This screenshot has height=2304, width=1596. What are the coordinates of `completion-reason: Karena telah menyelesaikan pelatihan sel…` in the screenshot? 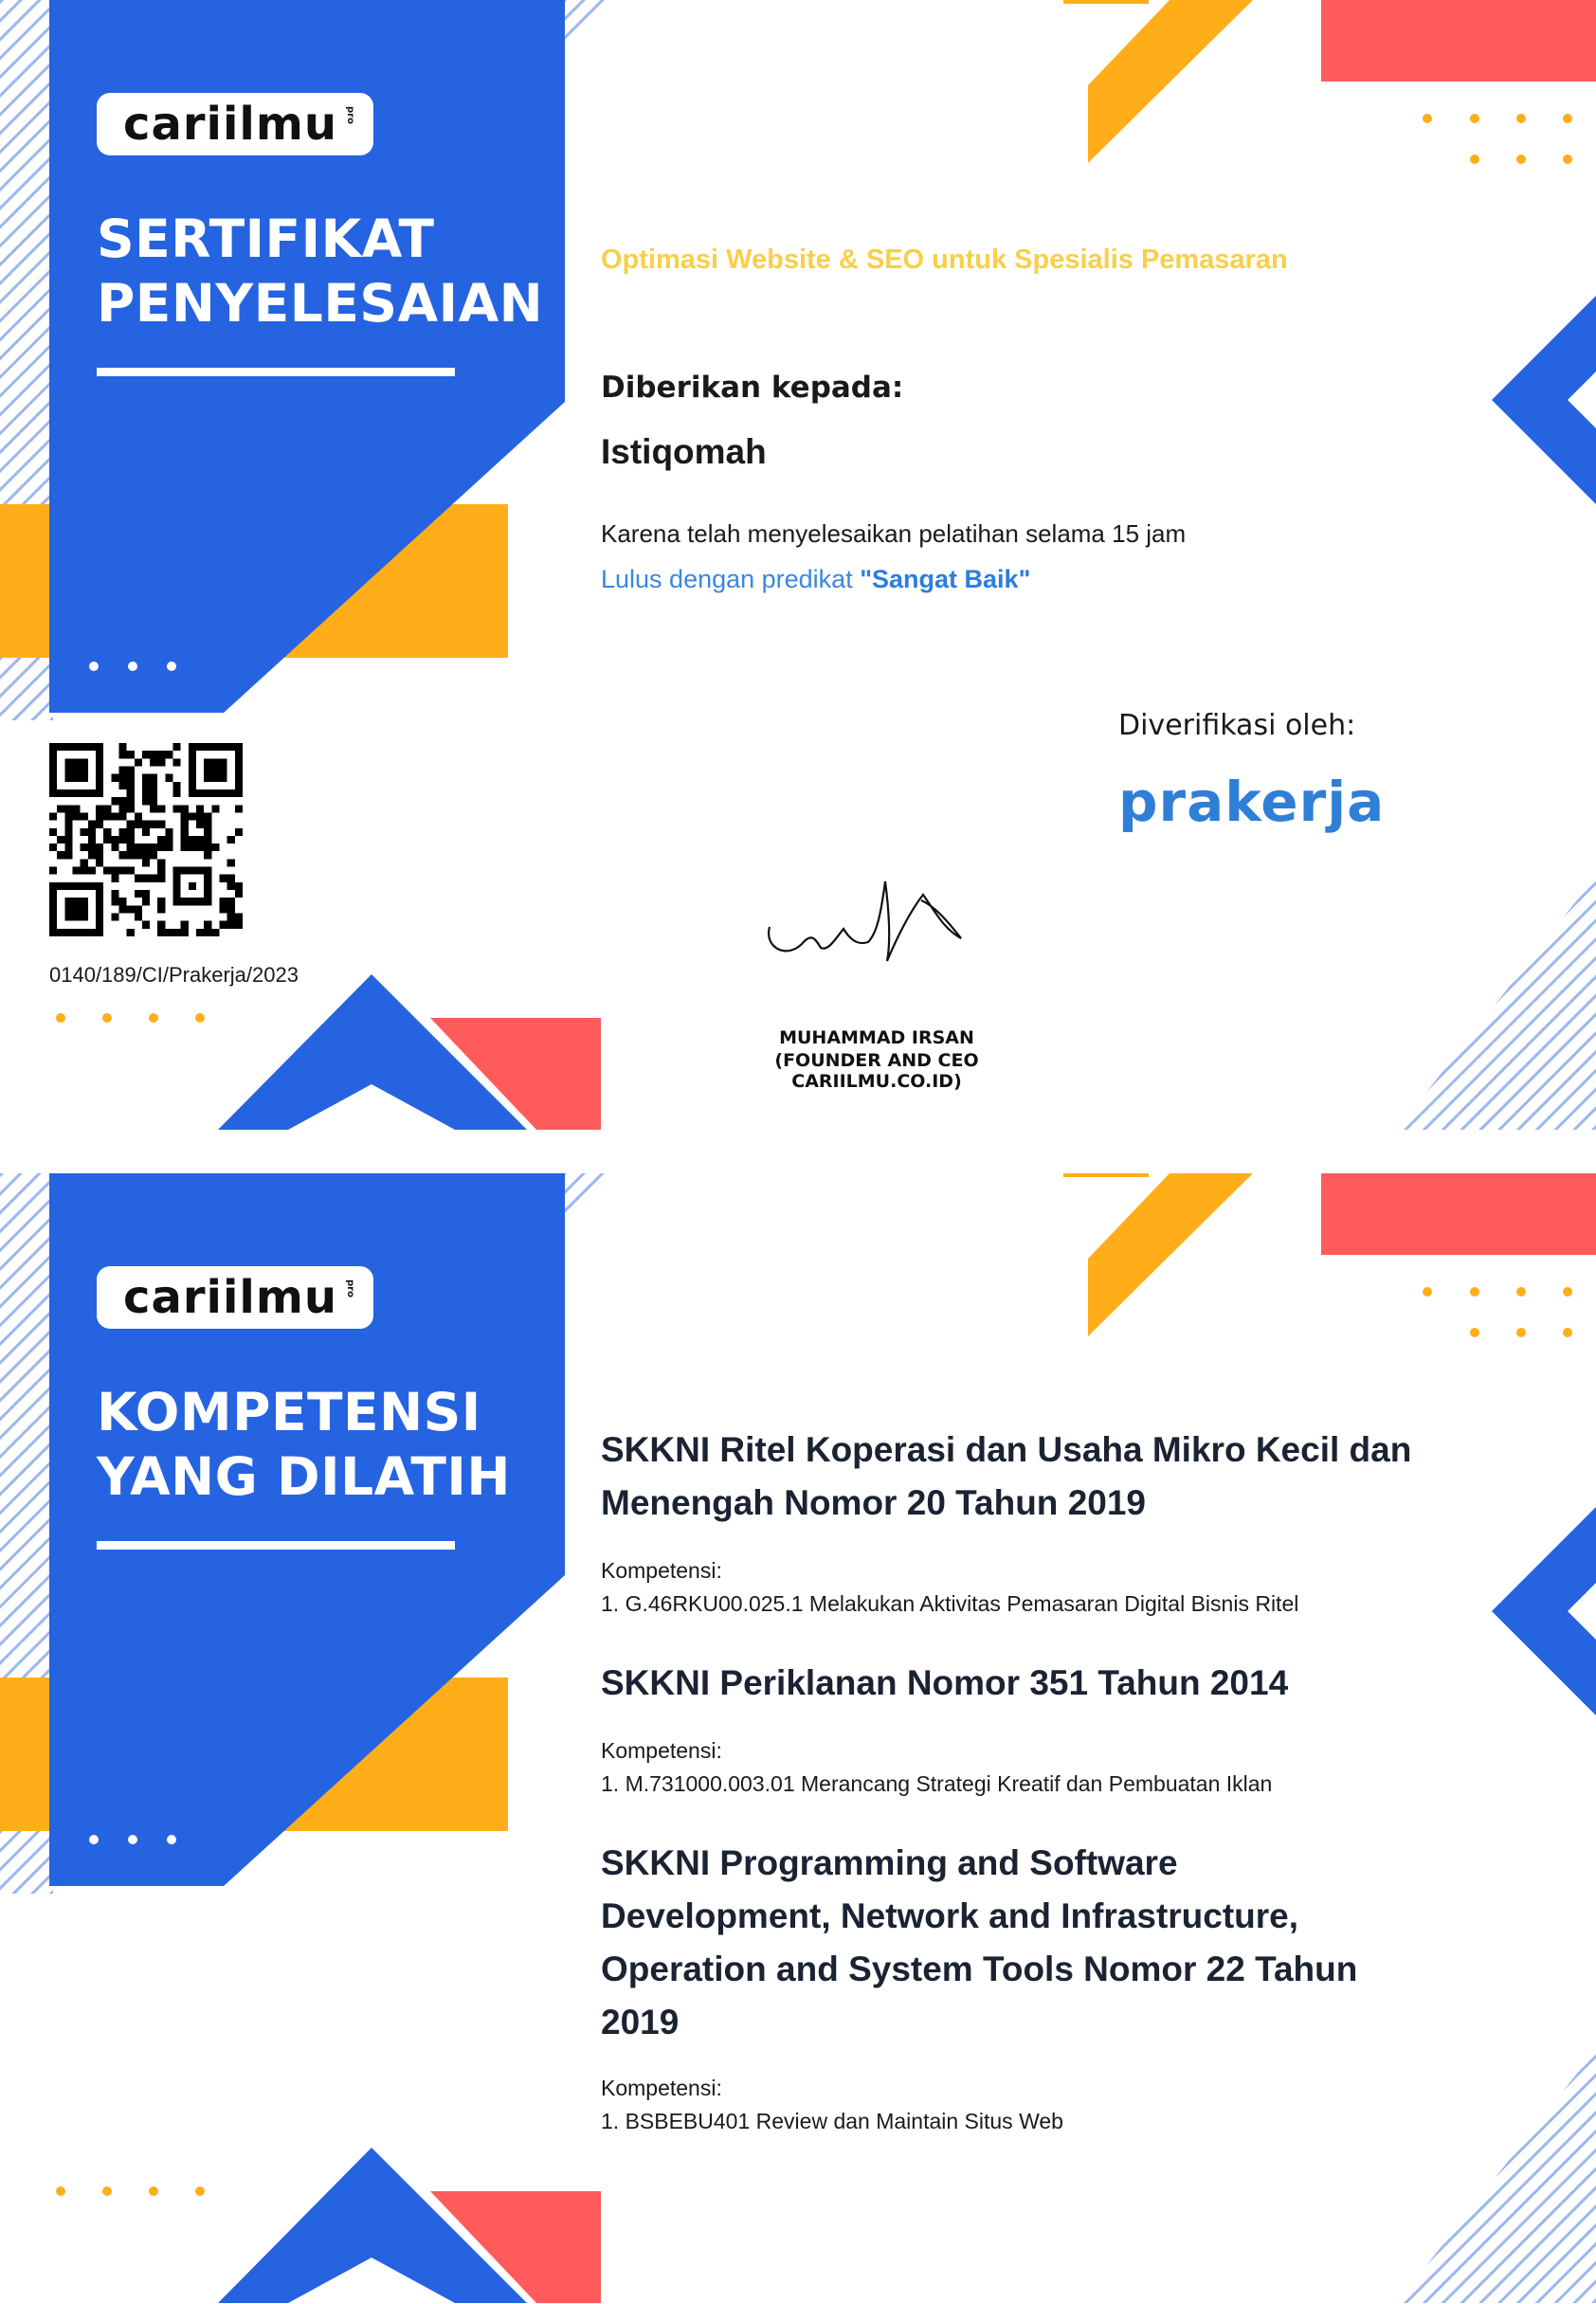 It's located at (894, 533).